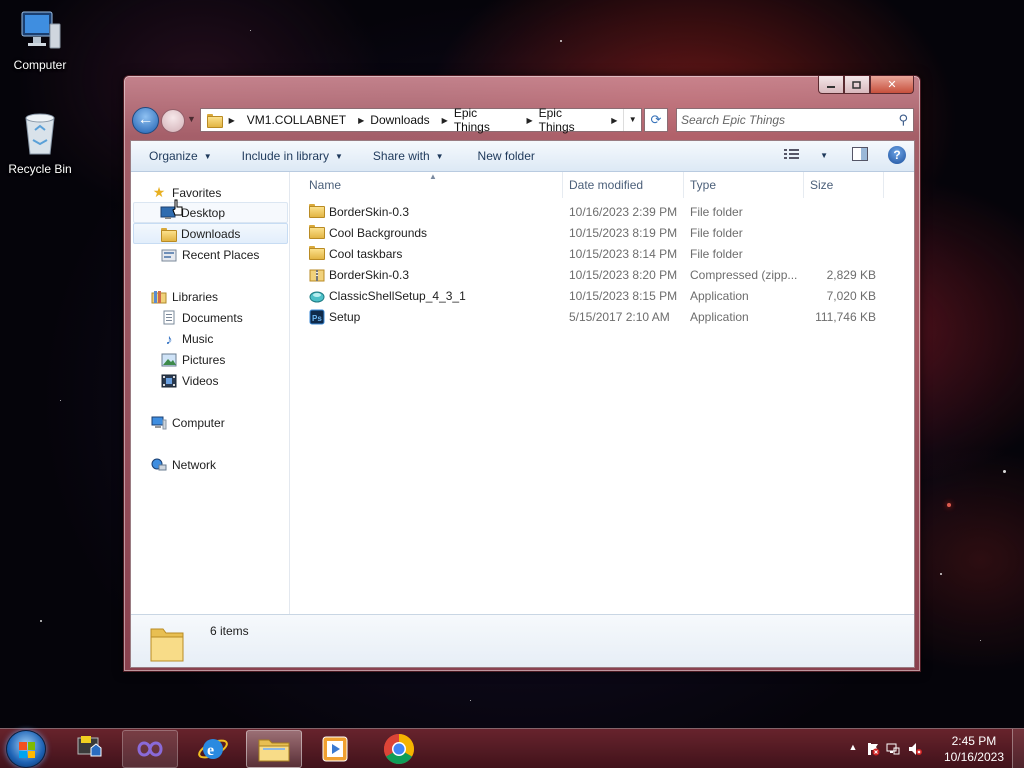  Describe the element at coordinates (818, 155) in the screenshot. I see `view-dropdown-button: ▼` at that location.